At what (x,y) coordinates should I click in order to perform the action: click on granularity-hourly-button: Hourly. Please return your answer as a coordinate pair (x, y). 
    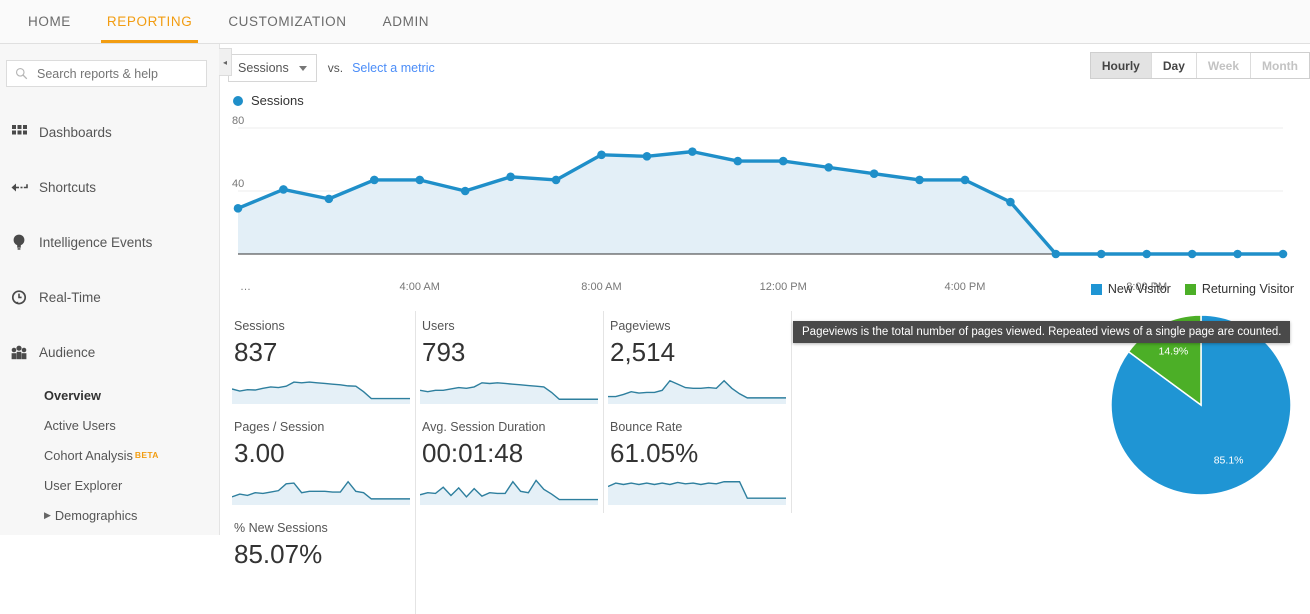
    Looking at the image, I should click on (1121, 65).